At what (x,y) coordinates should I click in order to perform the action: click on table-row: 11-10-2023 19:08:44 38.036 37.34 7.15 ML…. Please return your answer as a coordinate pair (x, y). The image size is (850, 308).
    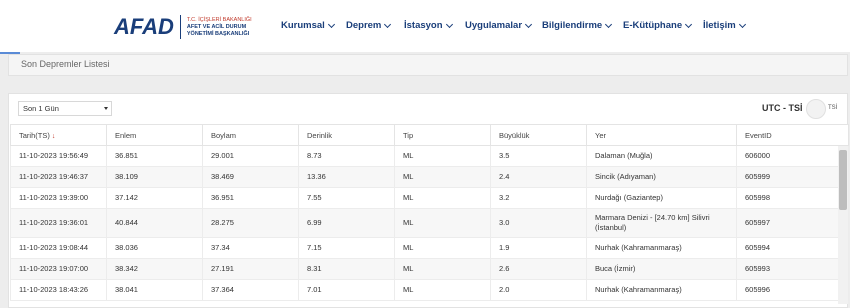
    Looking at the image, I should click on (429, 248).